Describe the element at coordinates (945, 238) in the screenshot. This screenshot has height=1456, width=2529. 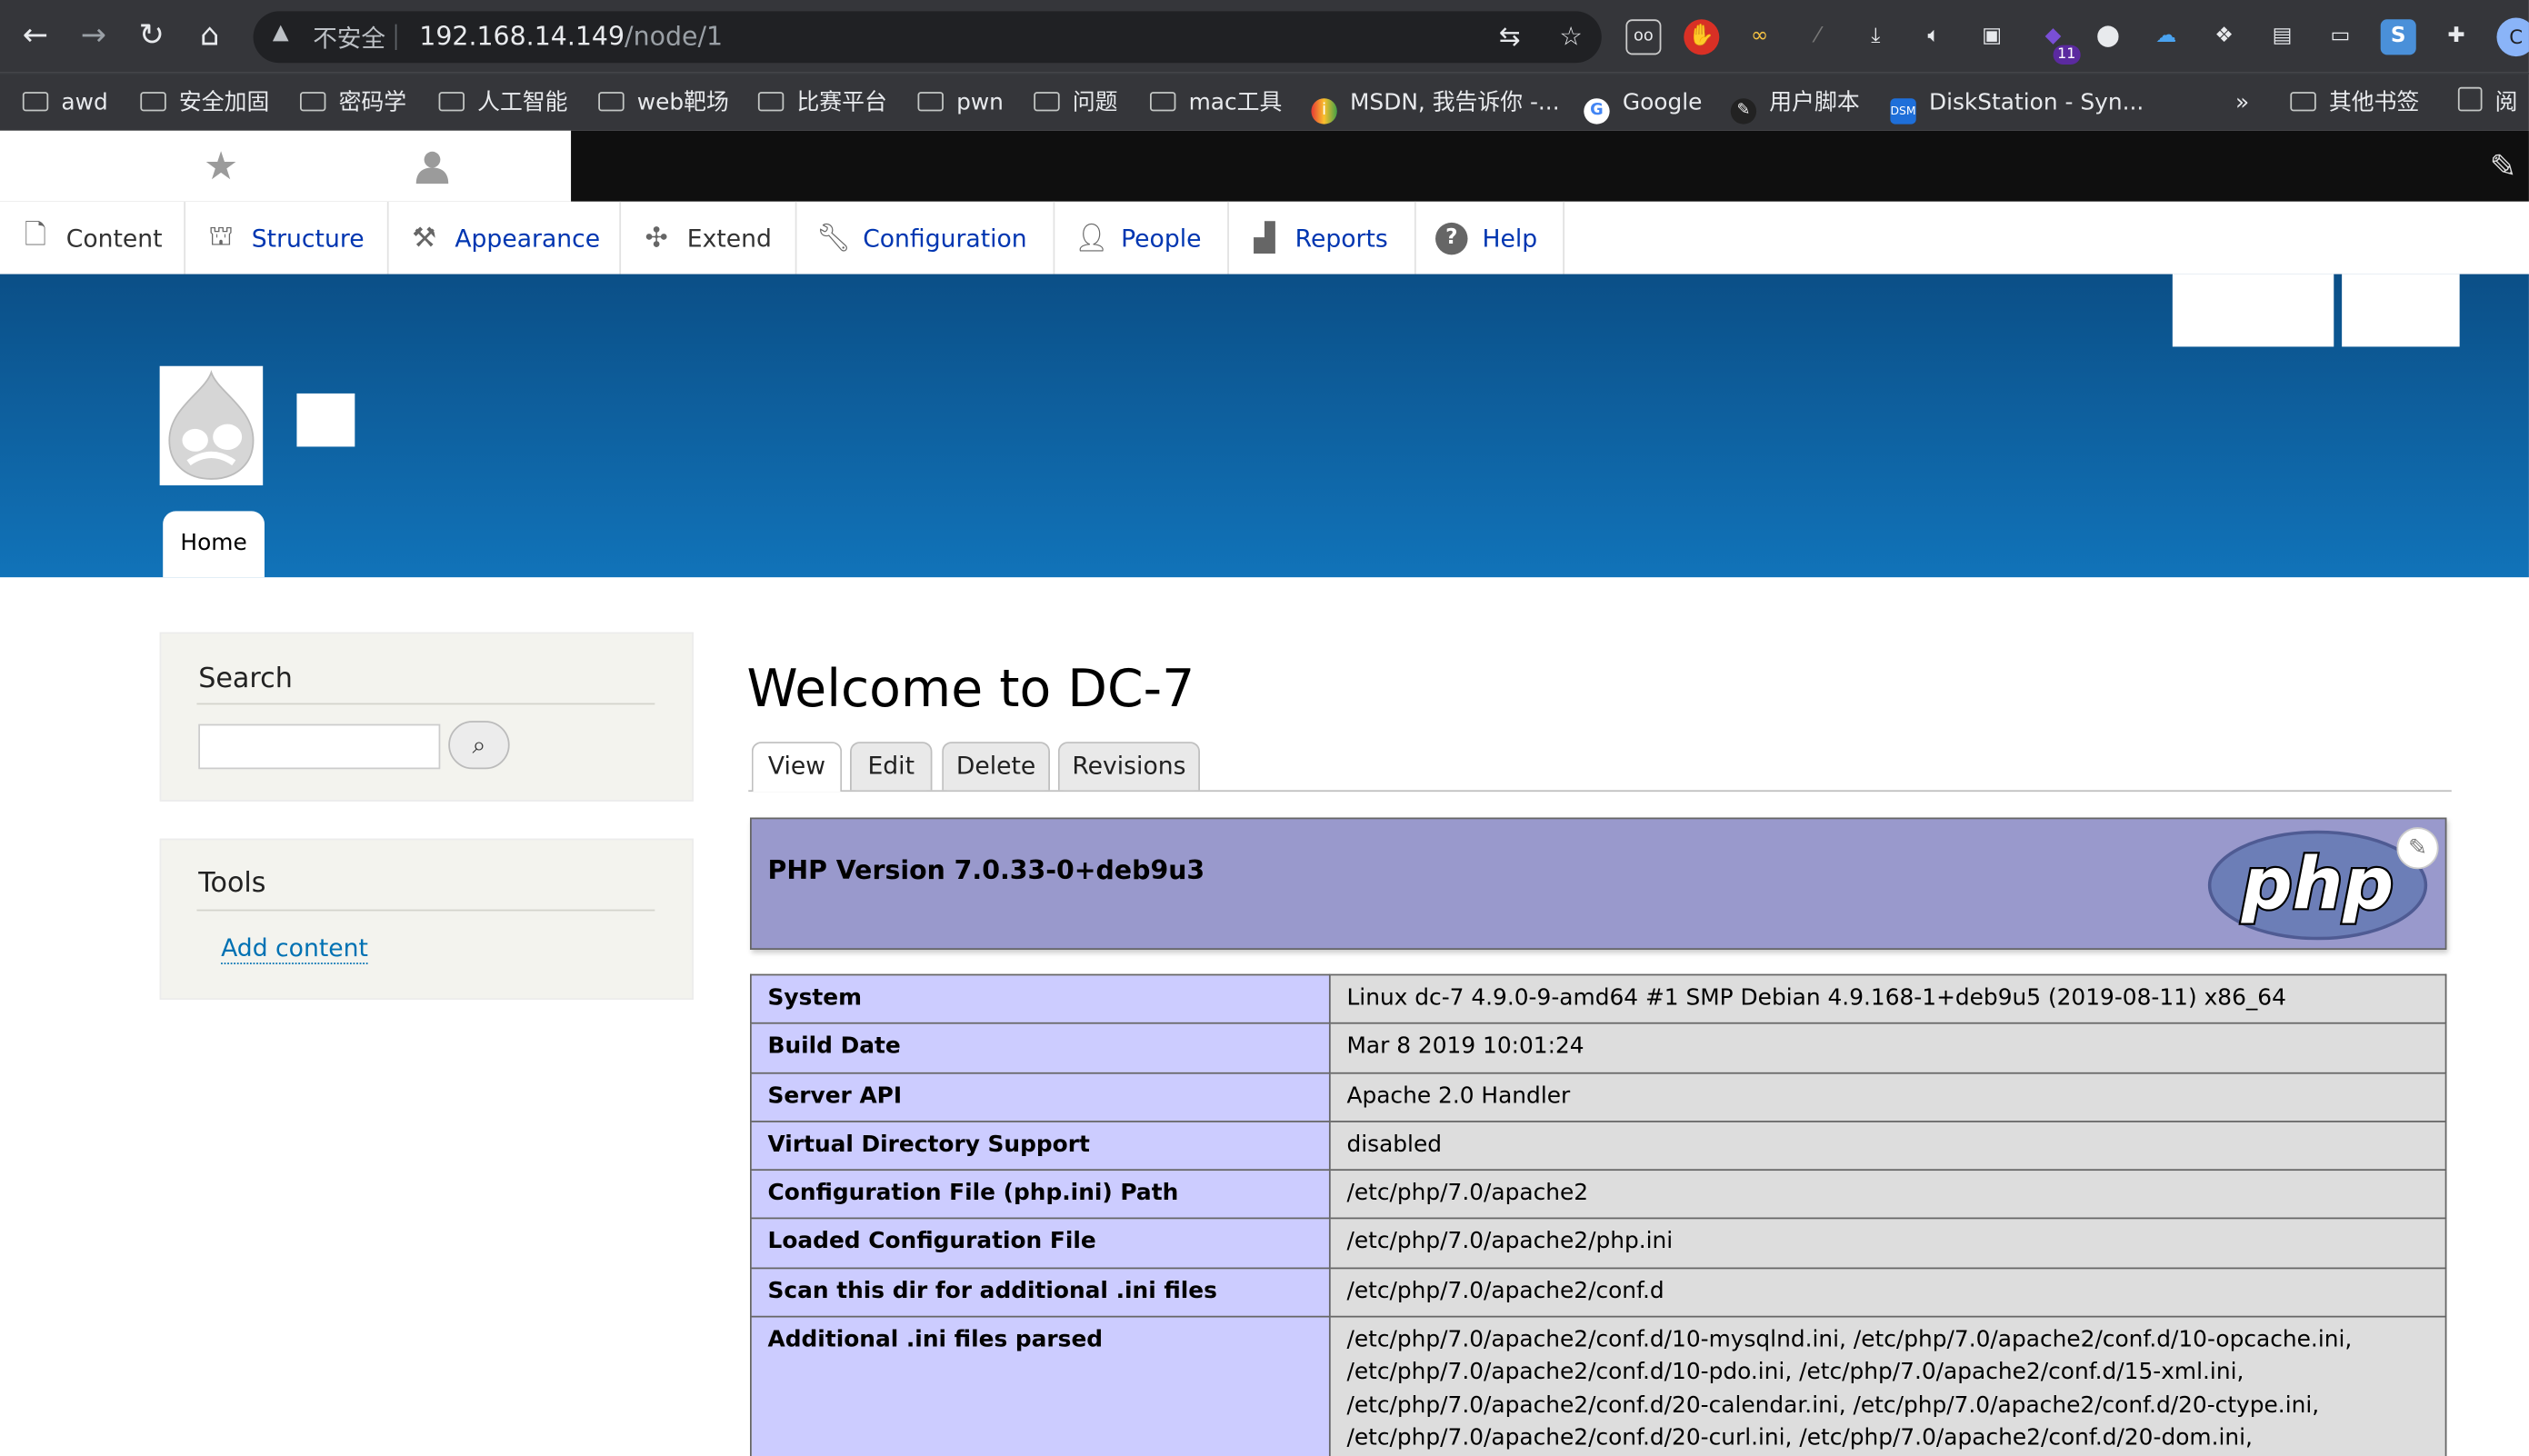
I see `menu-label: Configuration` at that location.